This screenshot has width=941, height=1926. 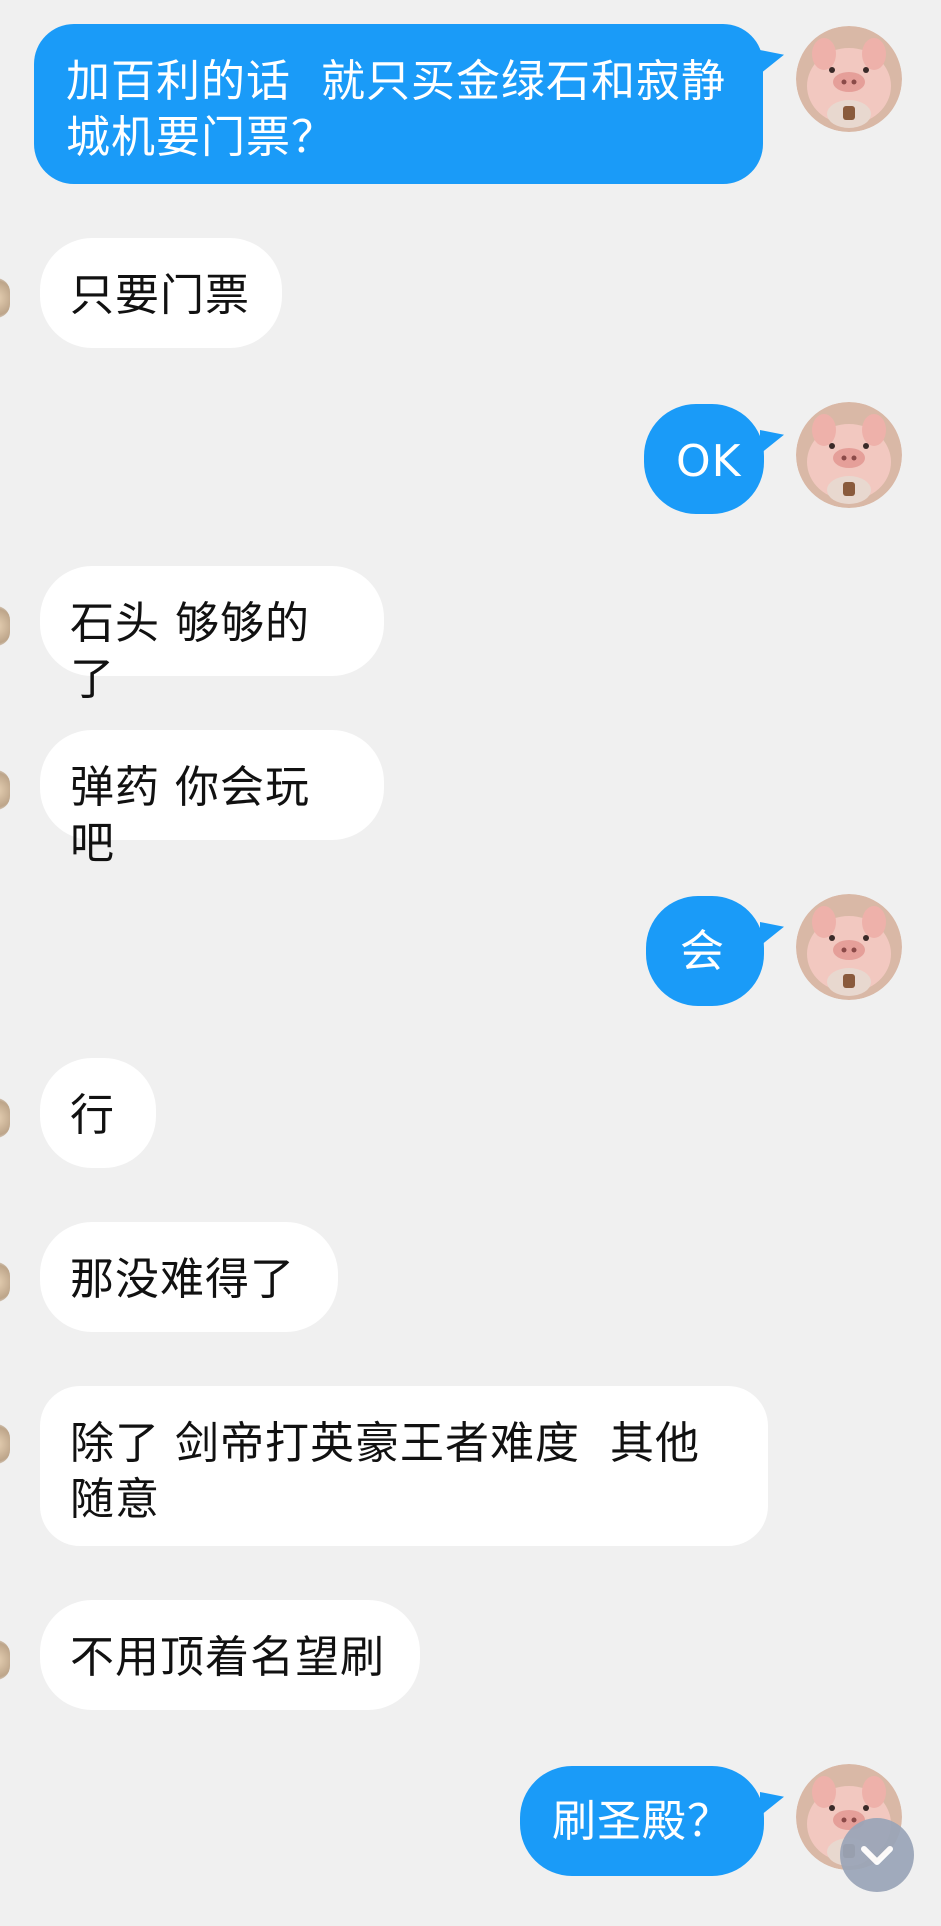 I want to click on scroll-to-bottom-button, so click(x=877, y=1855).